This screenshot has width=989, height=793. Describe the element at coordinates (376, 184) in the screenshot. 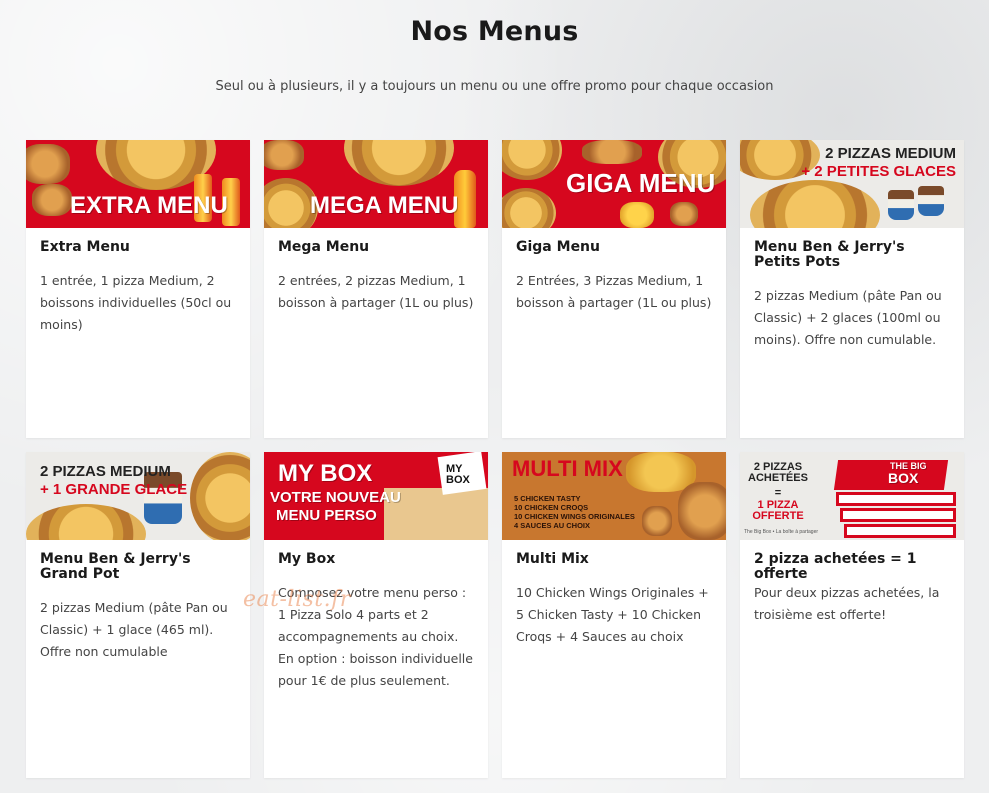

I see `menu-card-banner-image: MEGA MENU` at that location.